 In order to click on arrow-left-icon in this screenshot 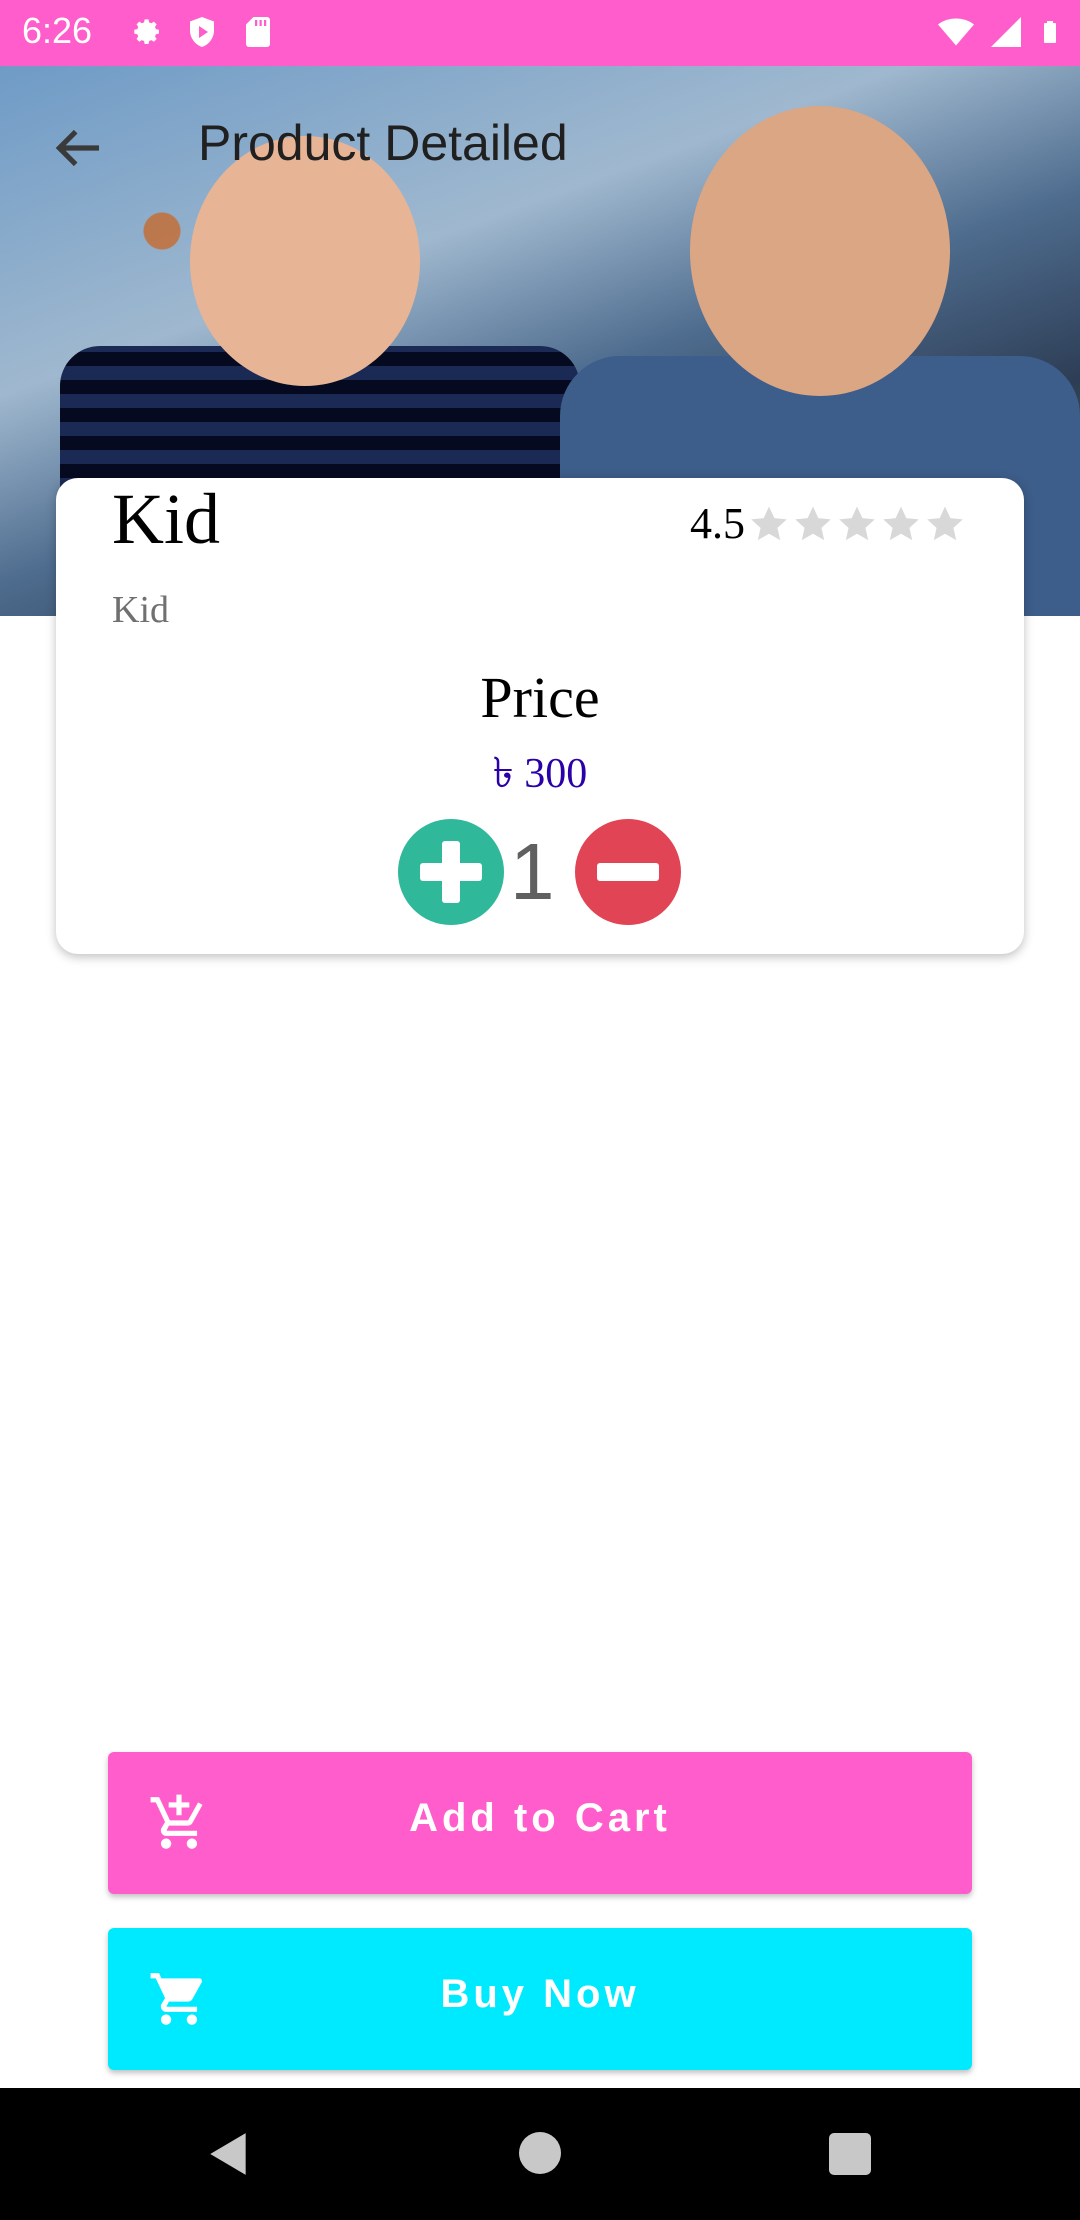, I will do `click(78, 148)`.